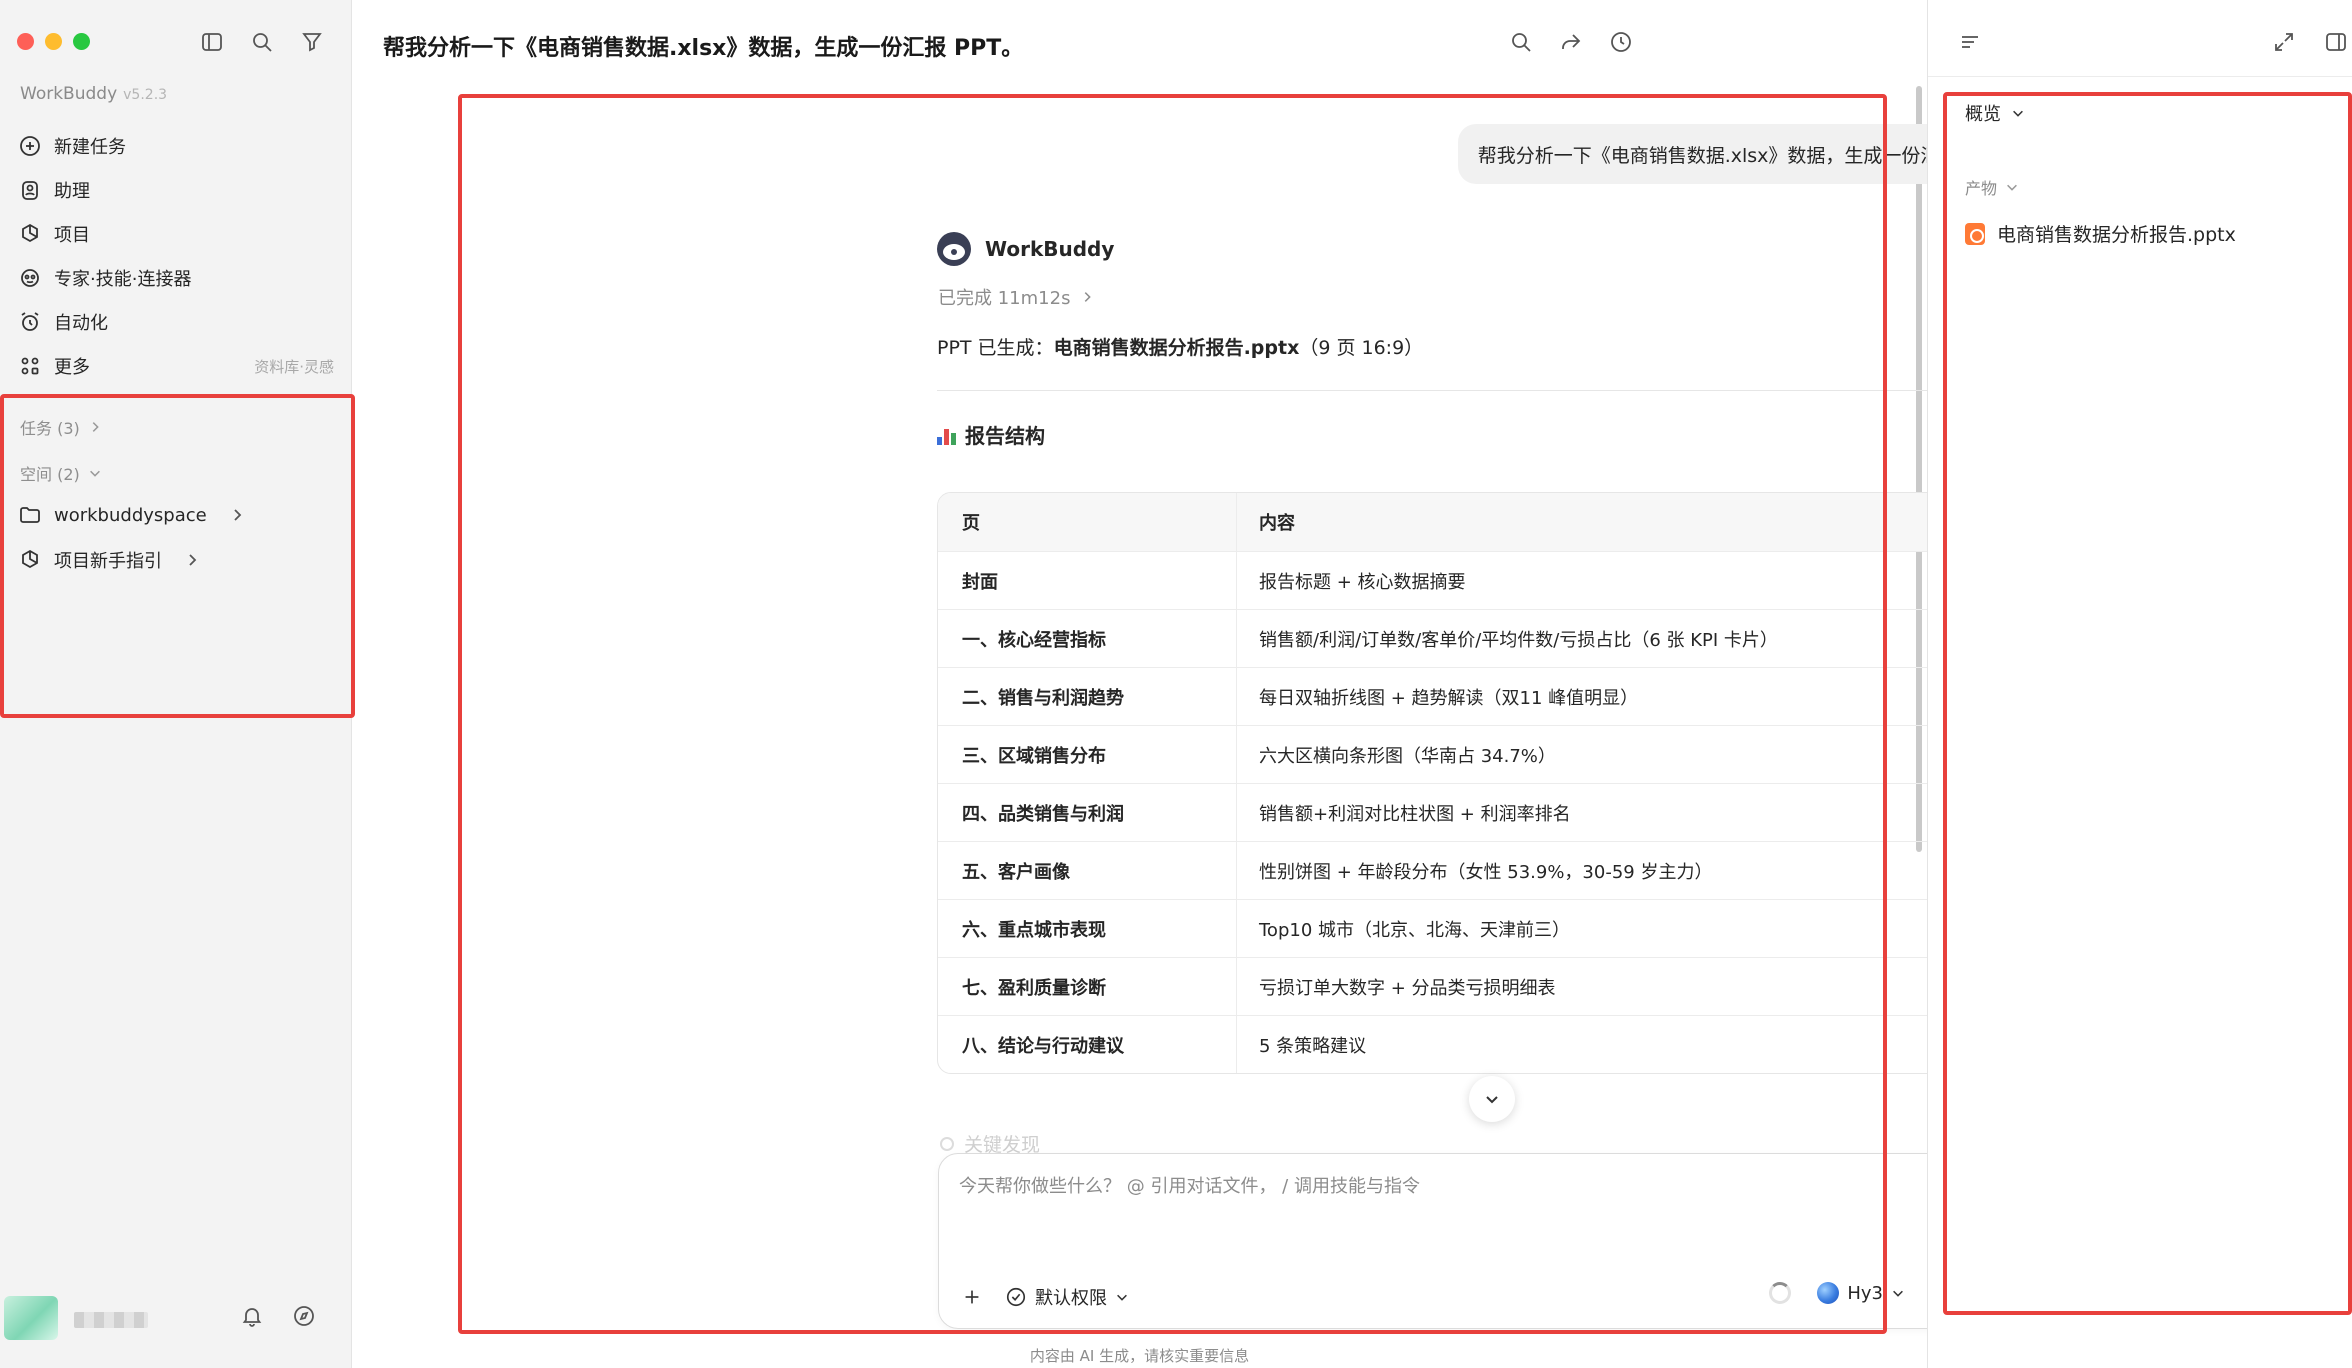 This screenshot has height=1368, width=2352. I want to click on spaces-section-toggle: 空间 (2), so click(61, 473).